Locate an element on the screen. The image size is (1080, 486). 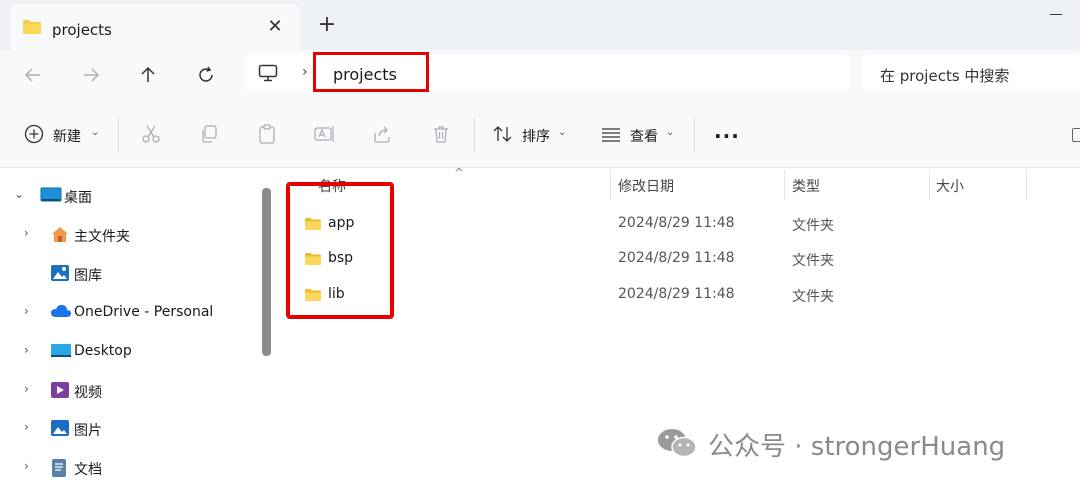
search-placeholder: 在 projects 中搜索 is located at coordinates (945, 76).